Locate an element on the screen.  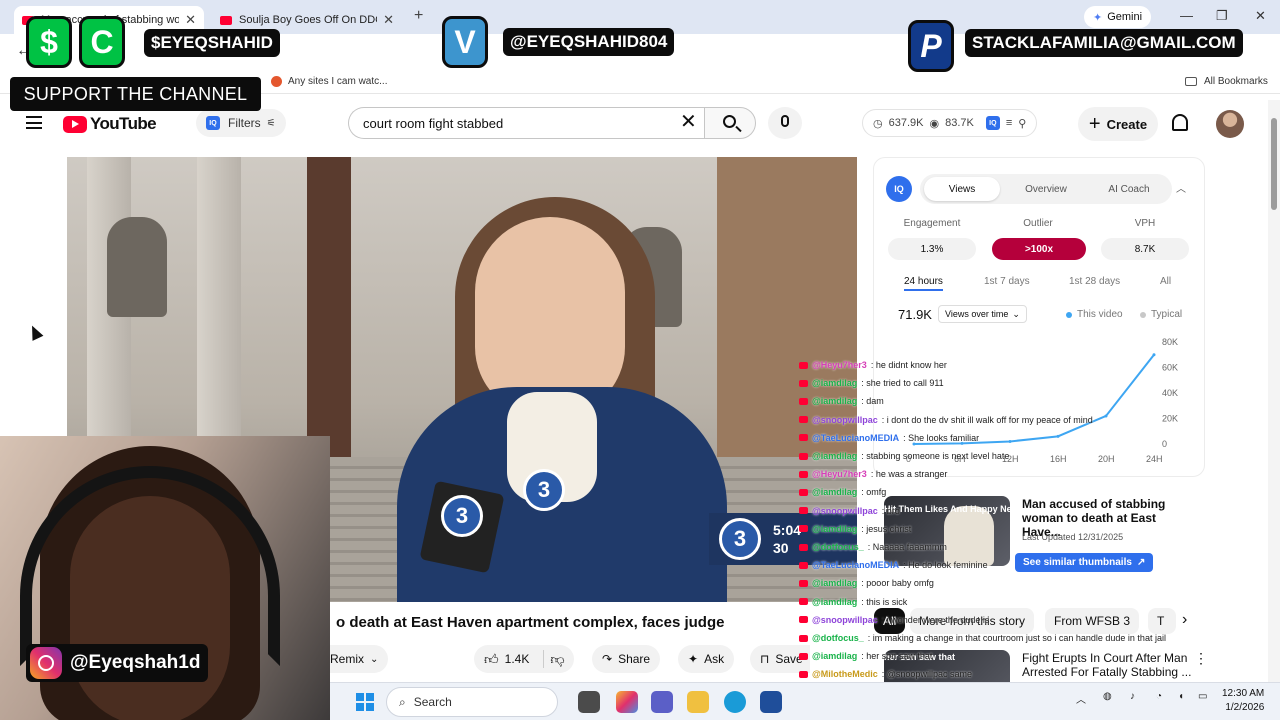
cashapp-handle: $EYEQSHAHID is located at coordinates (212, 43).